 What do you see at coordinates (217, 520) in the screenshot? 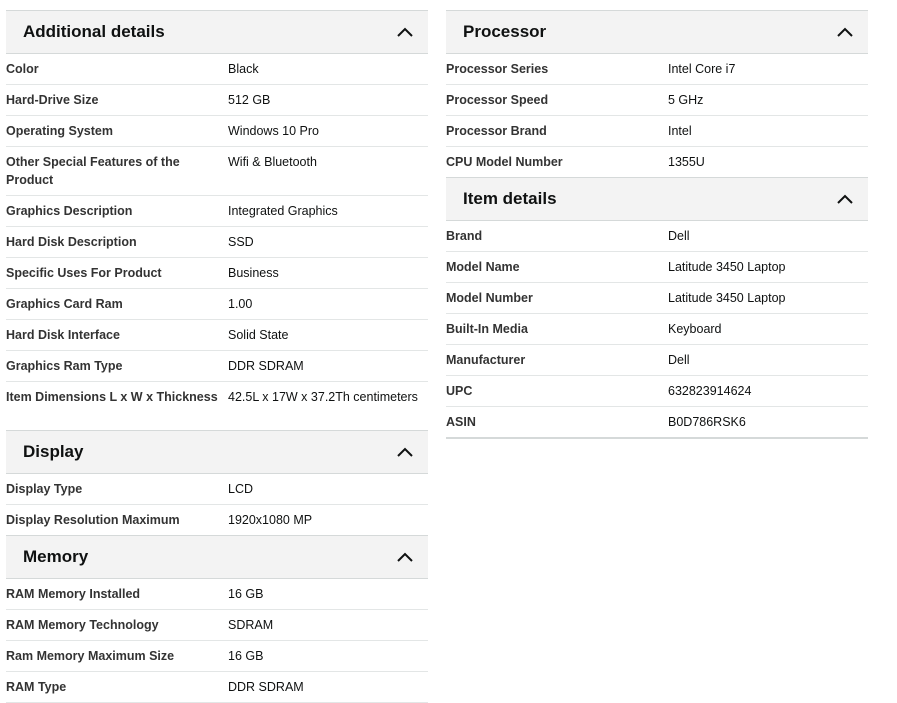
I see `spec-row: Display Resolution Maximum 1920x1080 MP` at bounding box center [217, 520].